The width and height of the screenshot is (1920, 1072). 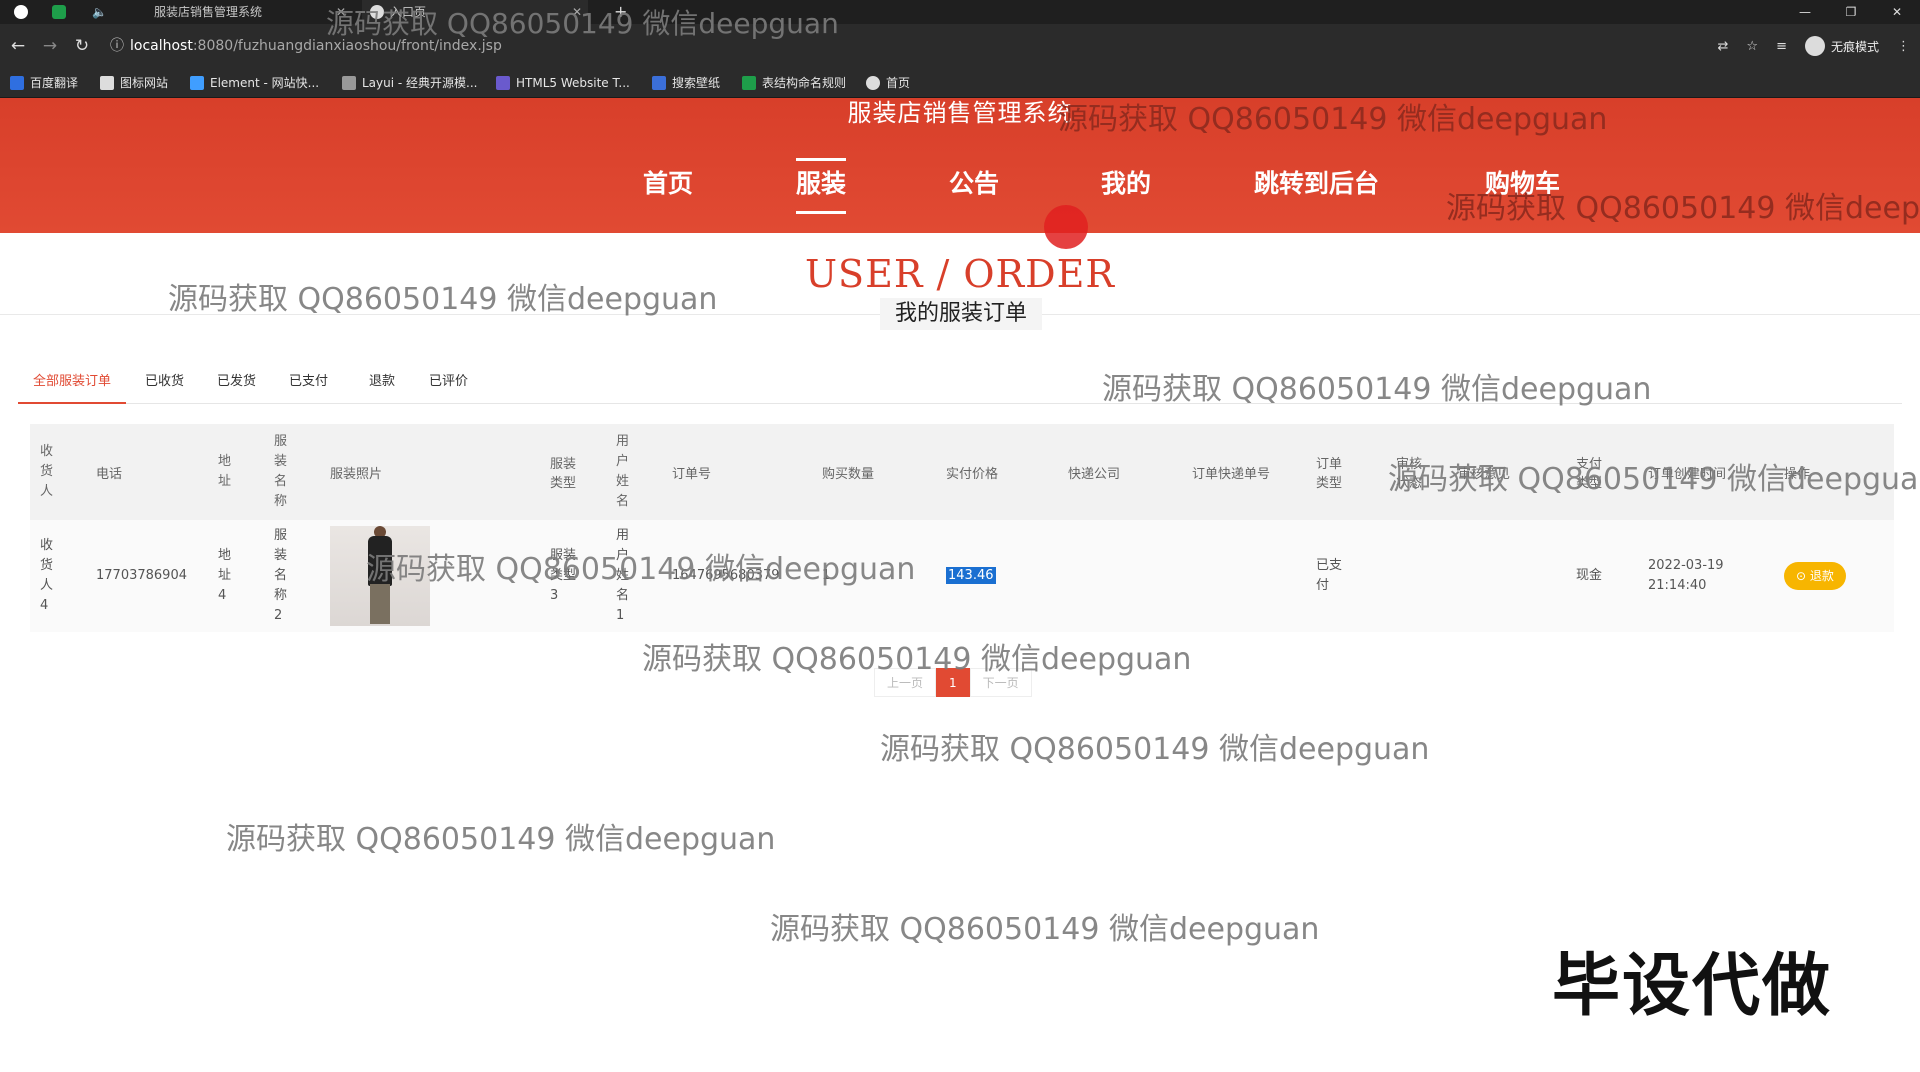 What do you see at coordinates (54, 83) in the screenshot?
I see `bookmark-label: 百度翻译` at bounding box center [54, 83].